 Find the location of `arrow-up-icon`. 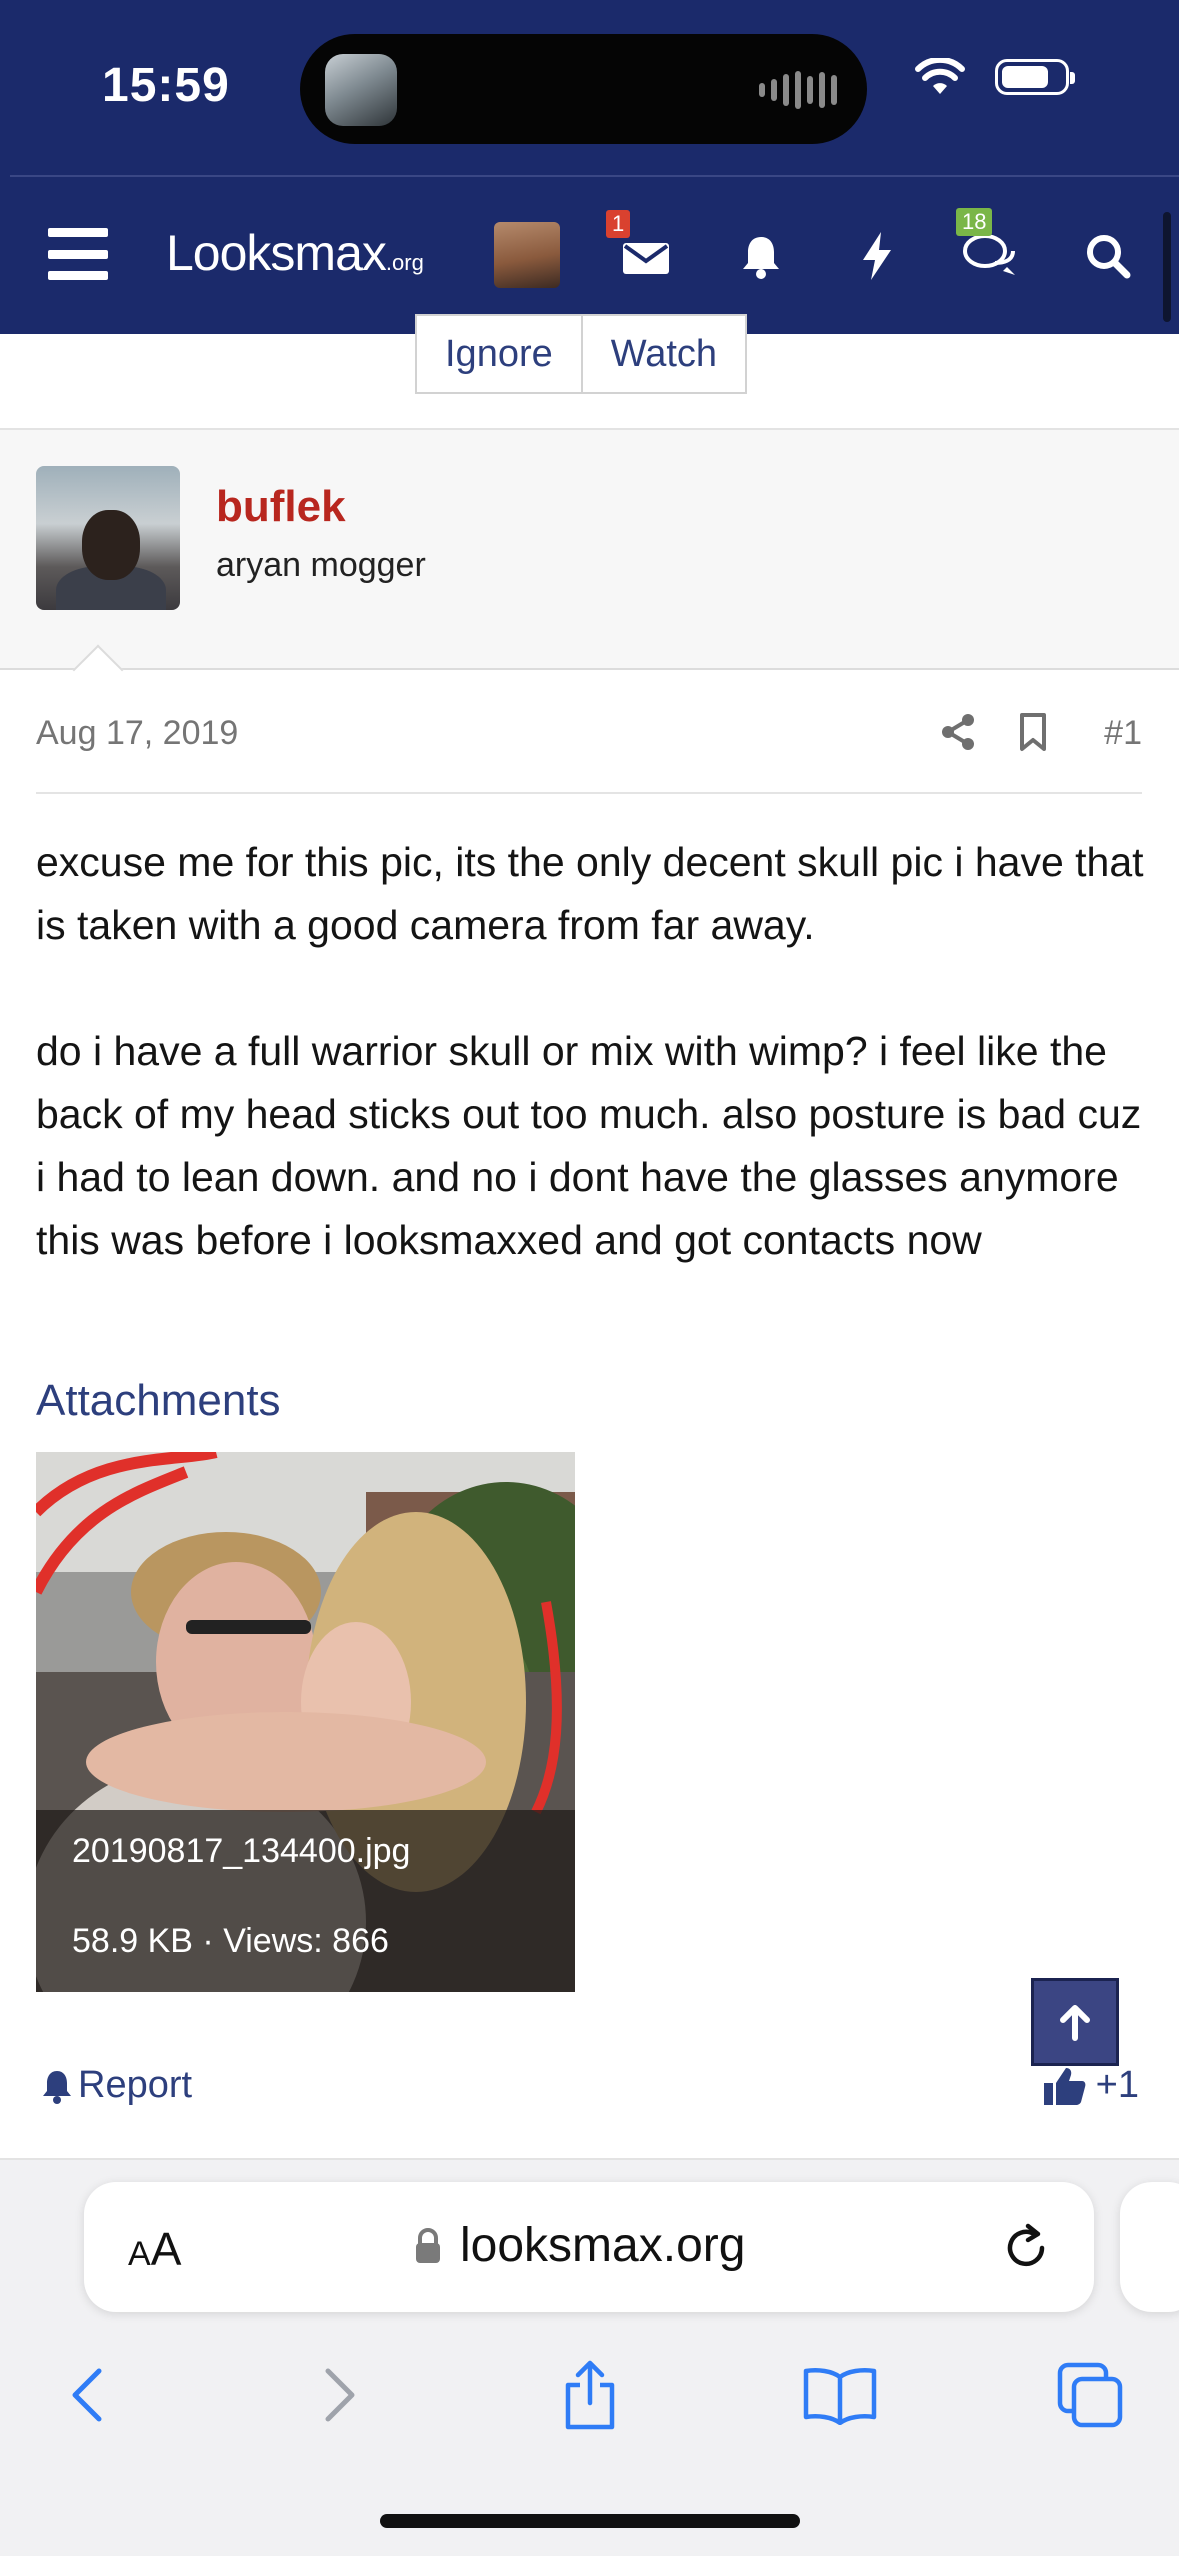

arrow-up-icon is located at coordinates (1075, 2023).